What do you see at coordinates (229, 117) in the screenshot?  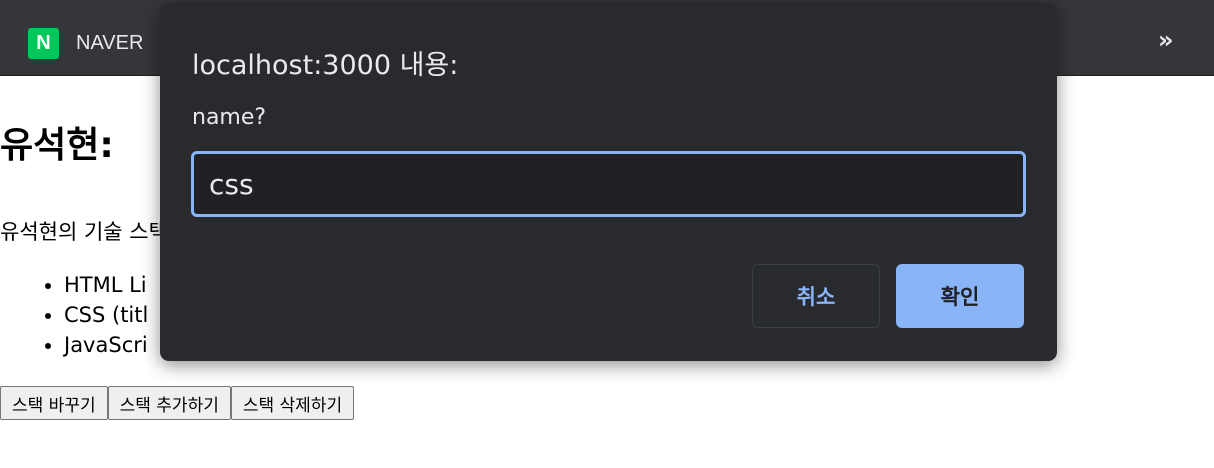 I see `dialog-message: name?` at bounding box center [229, 117].